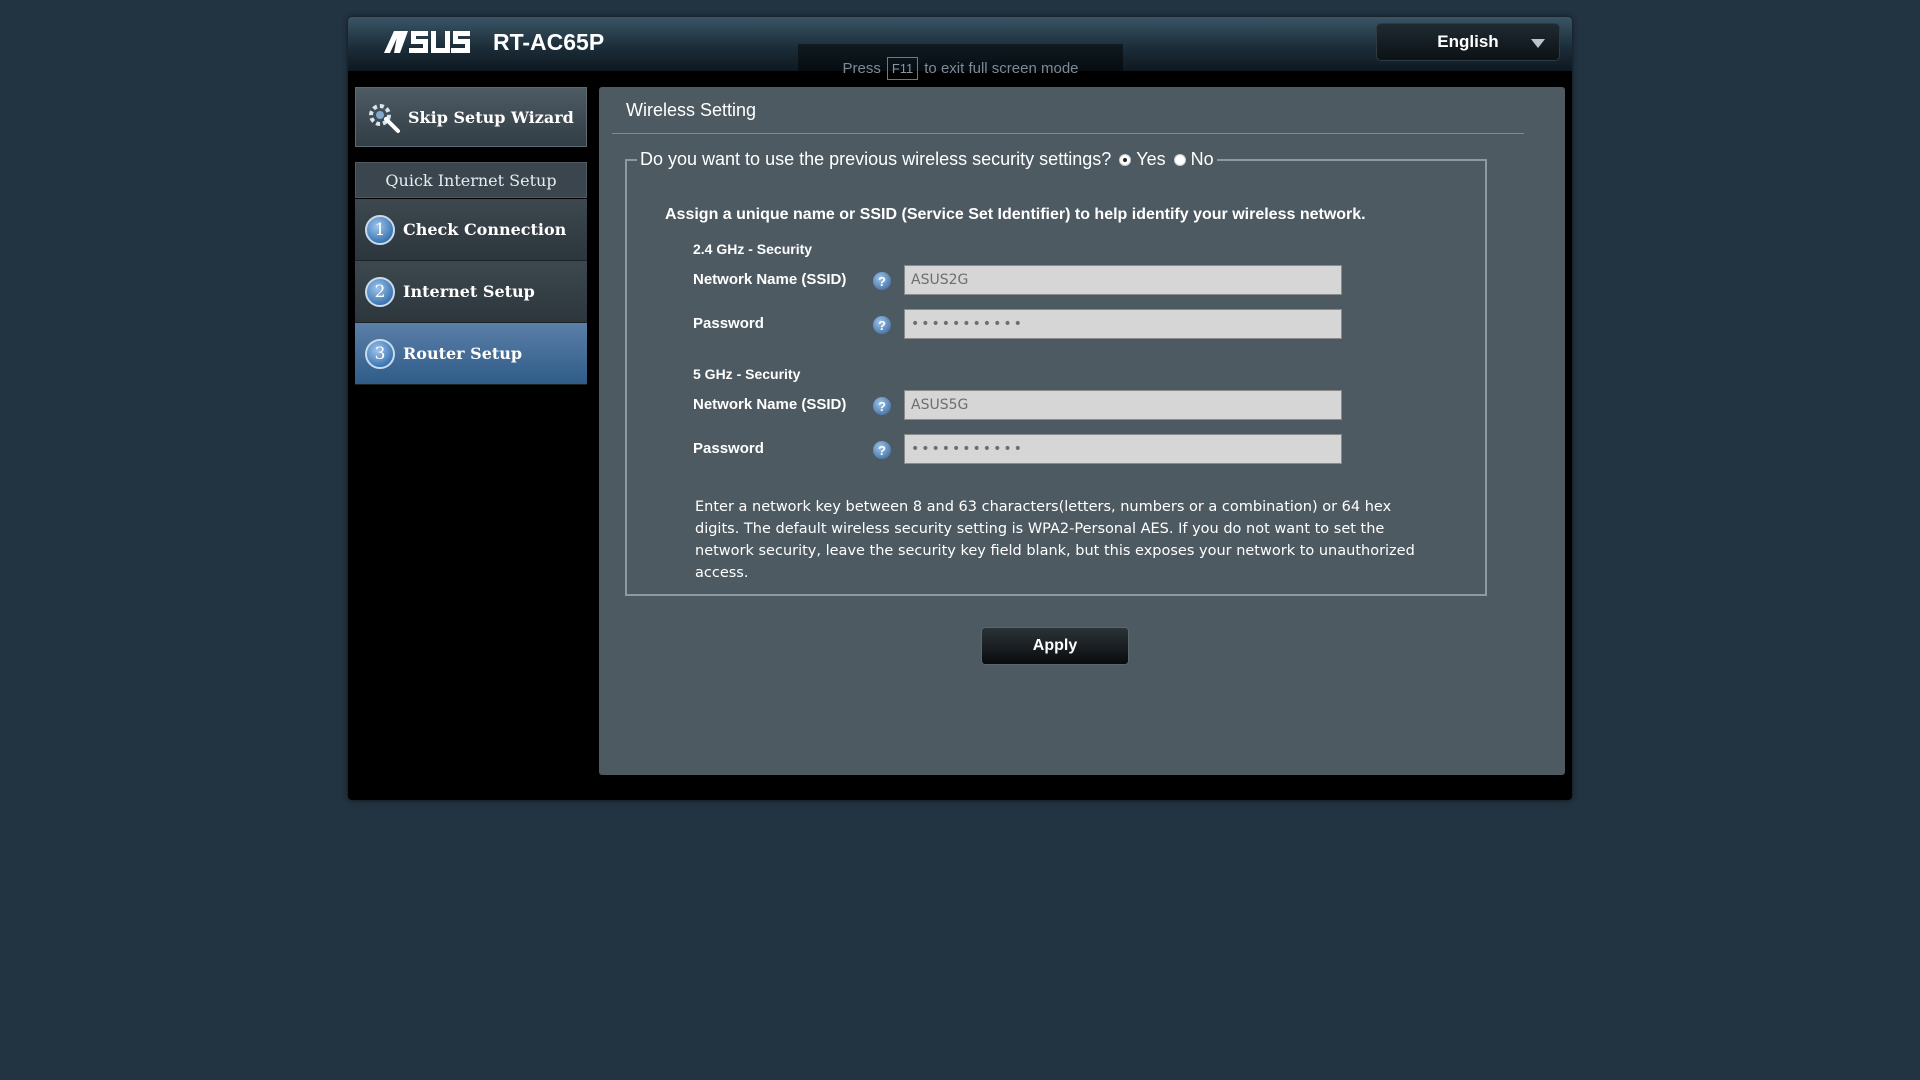  I want to click on password-24-input: •••••••••••, so click(1123, 324).